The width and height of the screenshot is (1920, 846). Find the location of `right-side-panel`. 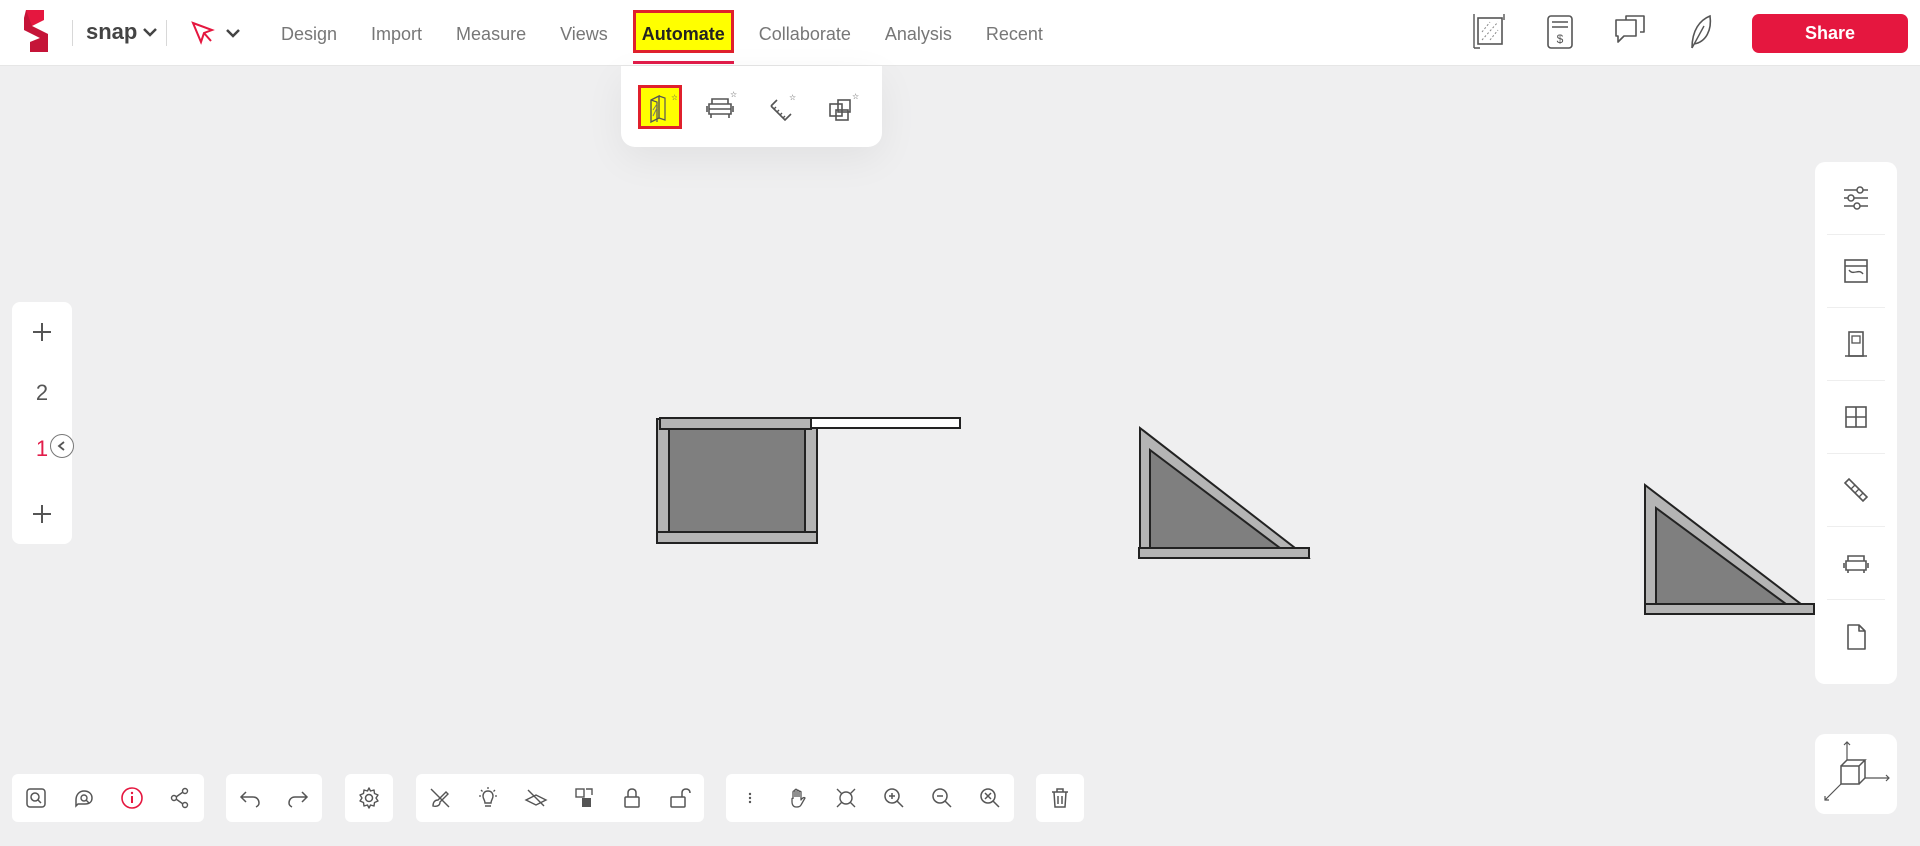

right-side-panel is located at coordinates (1856, 423).